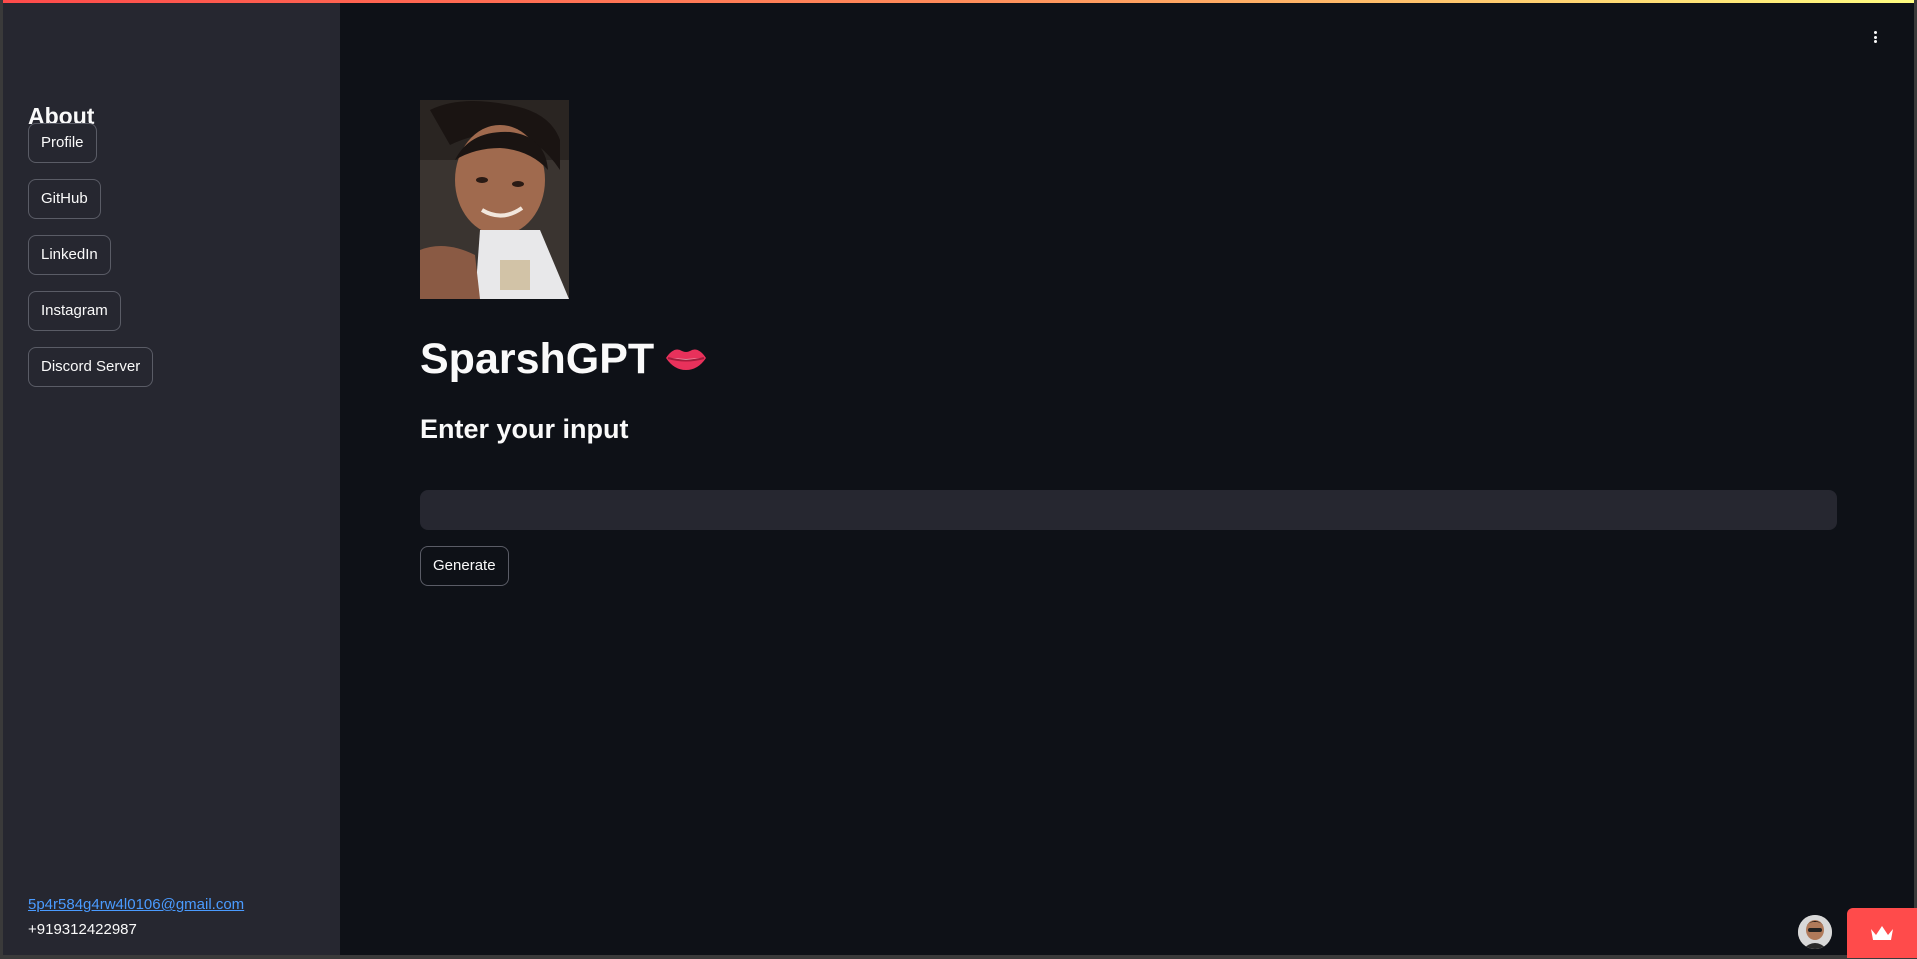  I want to click on profile-button: Profile, so click(62, 143).